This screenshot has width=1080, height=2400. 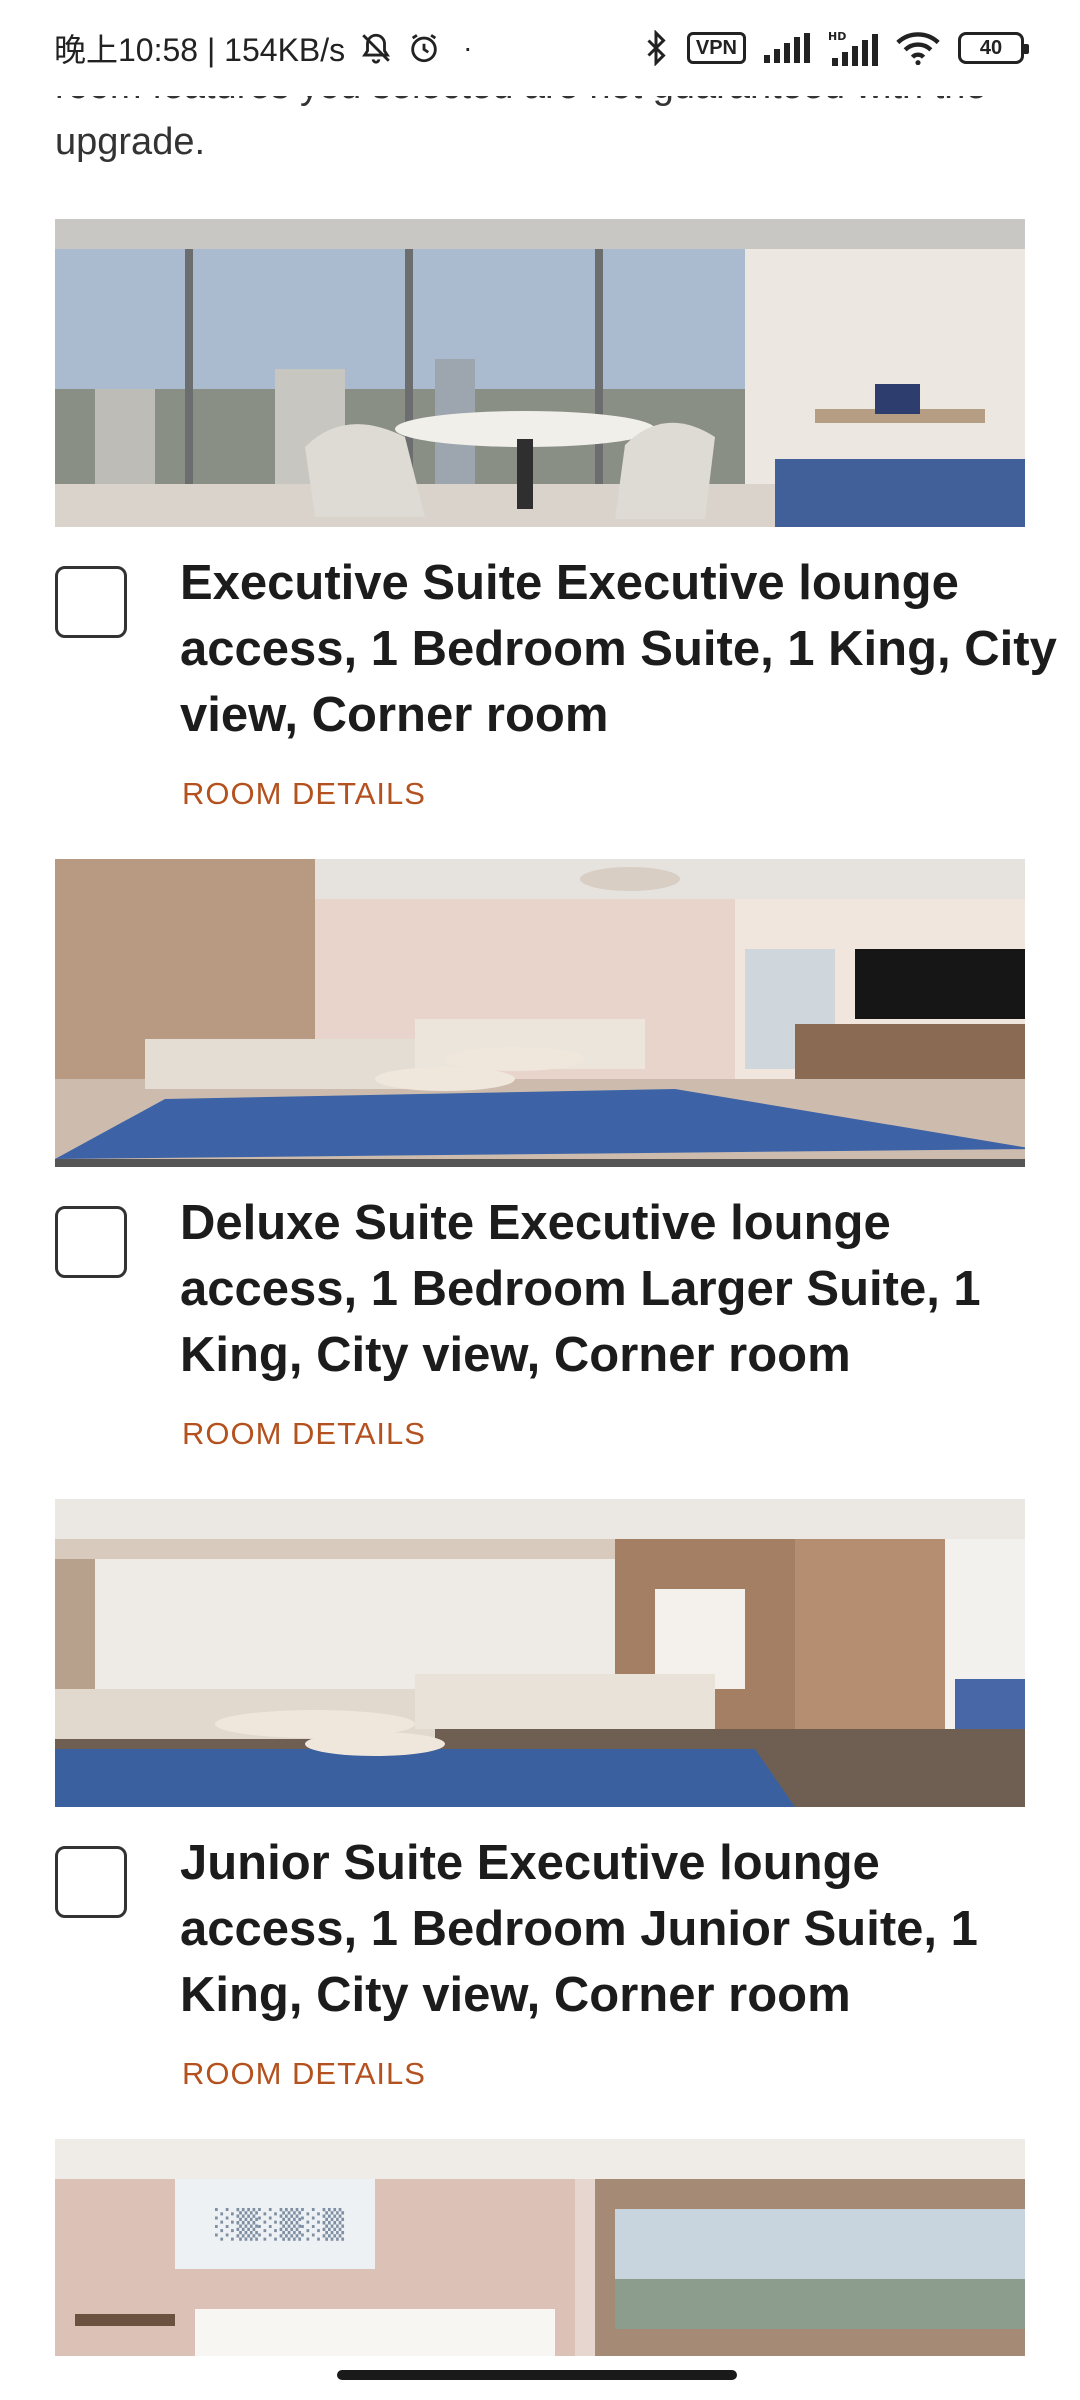 What do you see at coordinates (304, 1434) in the screenshot?
I see `room-details-link-deluxe-suite: ROOM DETAILS` at bounding box center [304, 1434].